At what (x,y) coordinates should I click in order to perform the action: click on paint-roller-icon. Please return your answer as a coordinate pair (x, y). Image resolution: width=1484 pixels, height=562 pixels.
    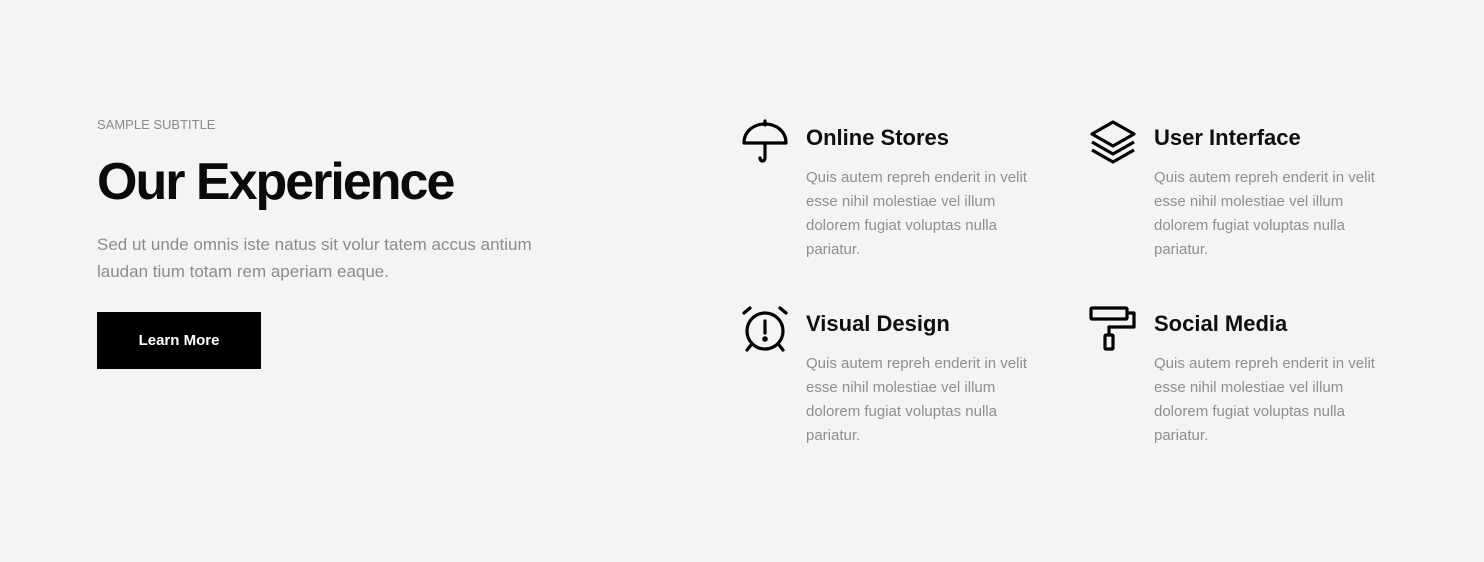
    Looking at the image, I should click on (1113, 329).